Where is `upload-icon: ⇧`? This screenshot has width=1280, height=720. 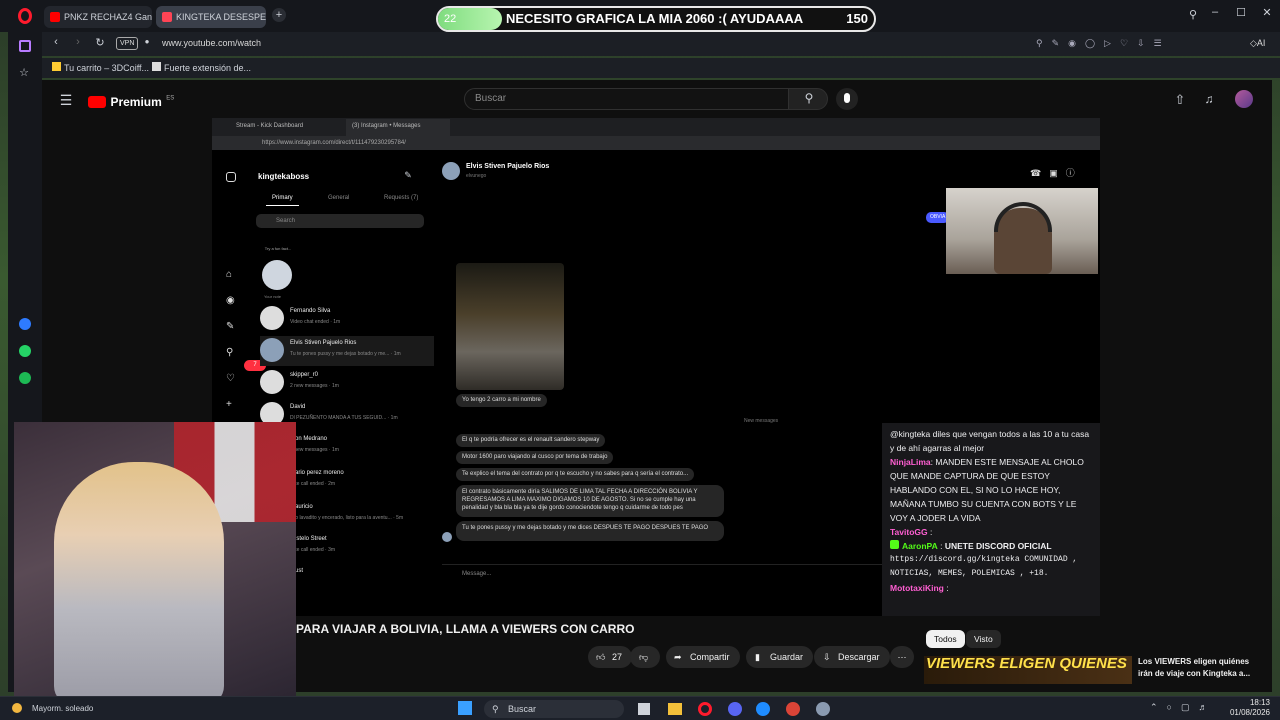 upload-icon: ⇧ is located at coordinates (1180, 100).